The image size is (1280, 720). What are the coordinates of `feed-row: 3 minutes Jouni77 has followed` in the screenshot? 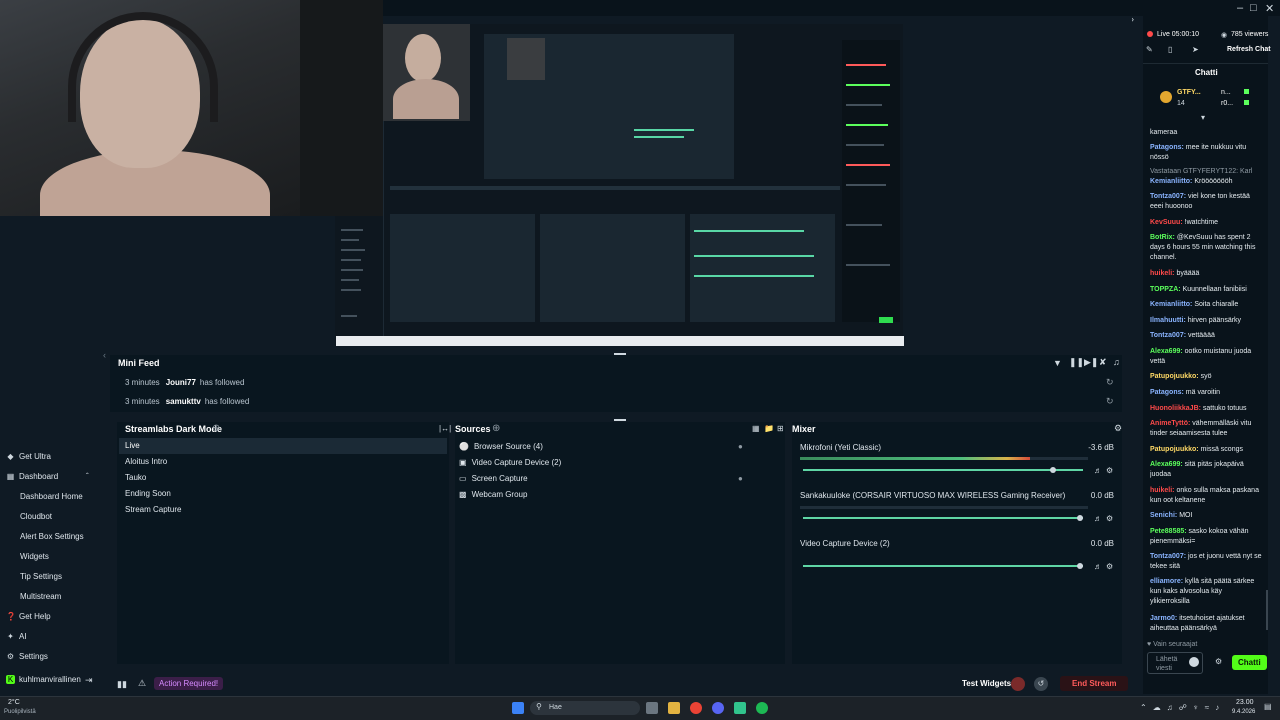 It's located at (185, 382).